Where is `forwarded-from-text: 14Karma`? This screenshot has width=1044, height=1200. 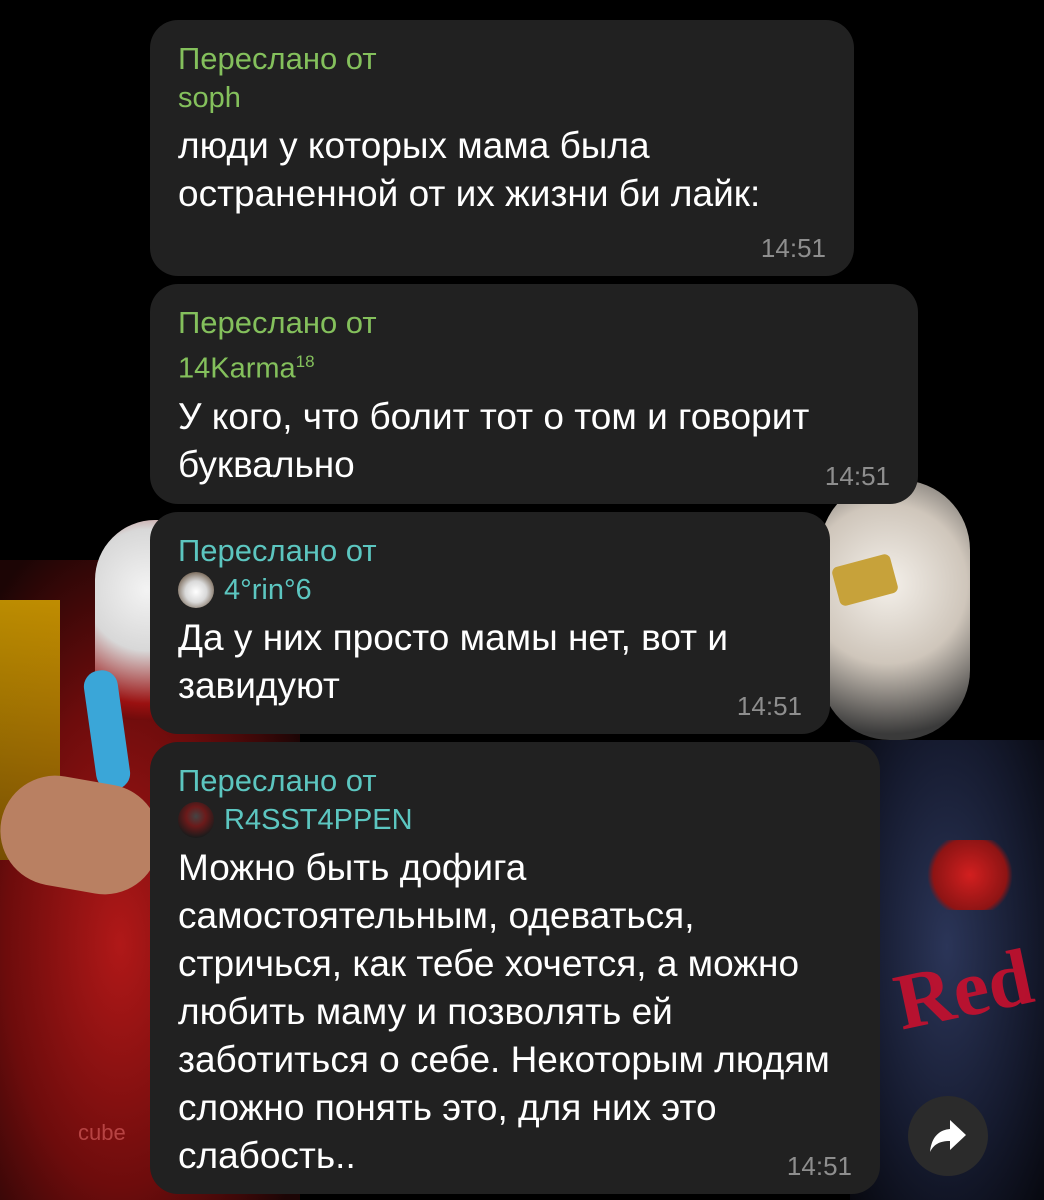 forwarded-from-text: 14Karma is located at coordinates (237, 368).